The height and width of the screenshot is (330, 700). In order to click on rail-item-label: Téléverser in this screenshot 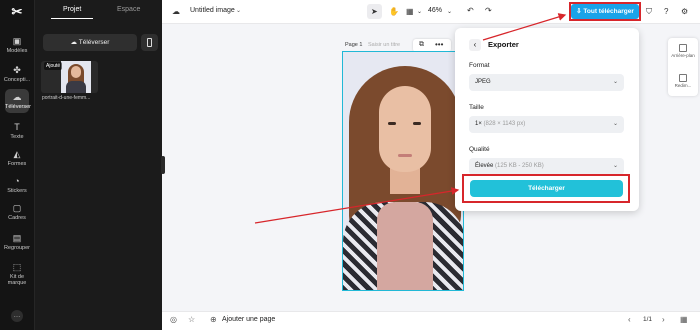, I will do `click(18, 107)`.